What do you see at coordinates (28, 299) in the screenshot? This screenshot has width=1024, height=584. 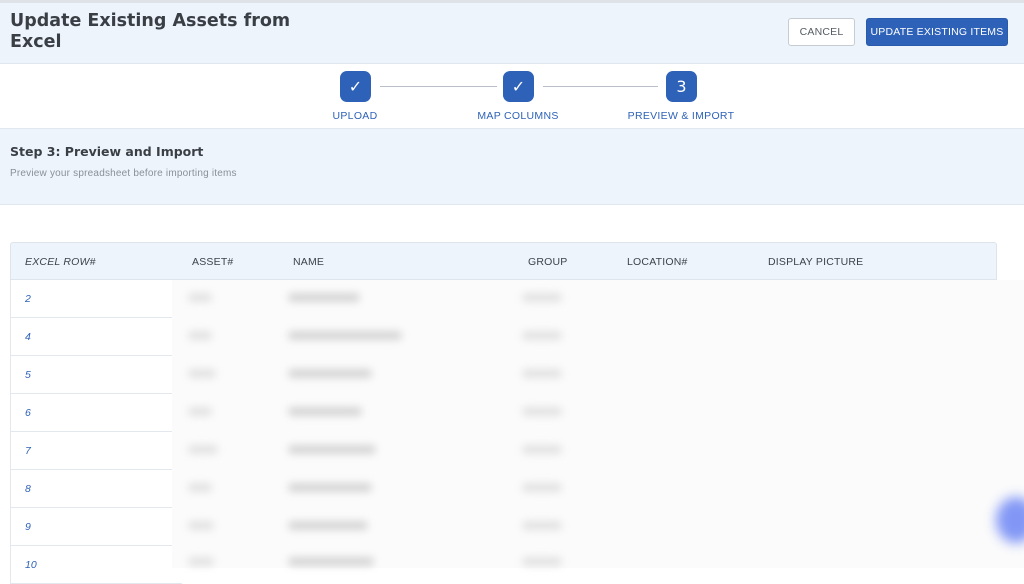 I see `excel-row-link: 2` at bounding box center [28, 299].